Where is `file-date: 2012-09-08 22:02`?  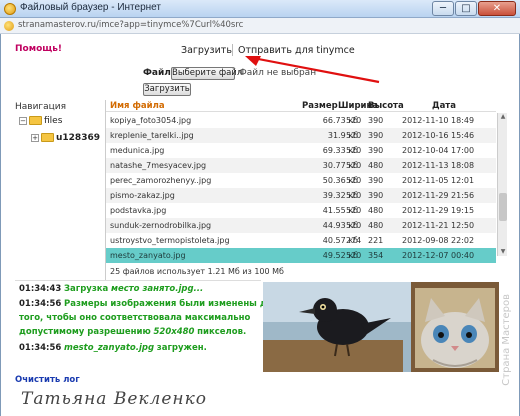 file-date: 2012-09-08 22:02 is located at coordinates (438, 240).